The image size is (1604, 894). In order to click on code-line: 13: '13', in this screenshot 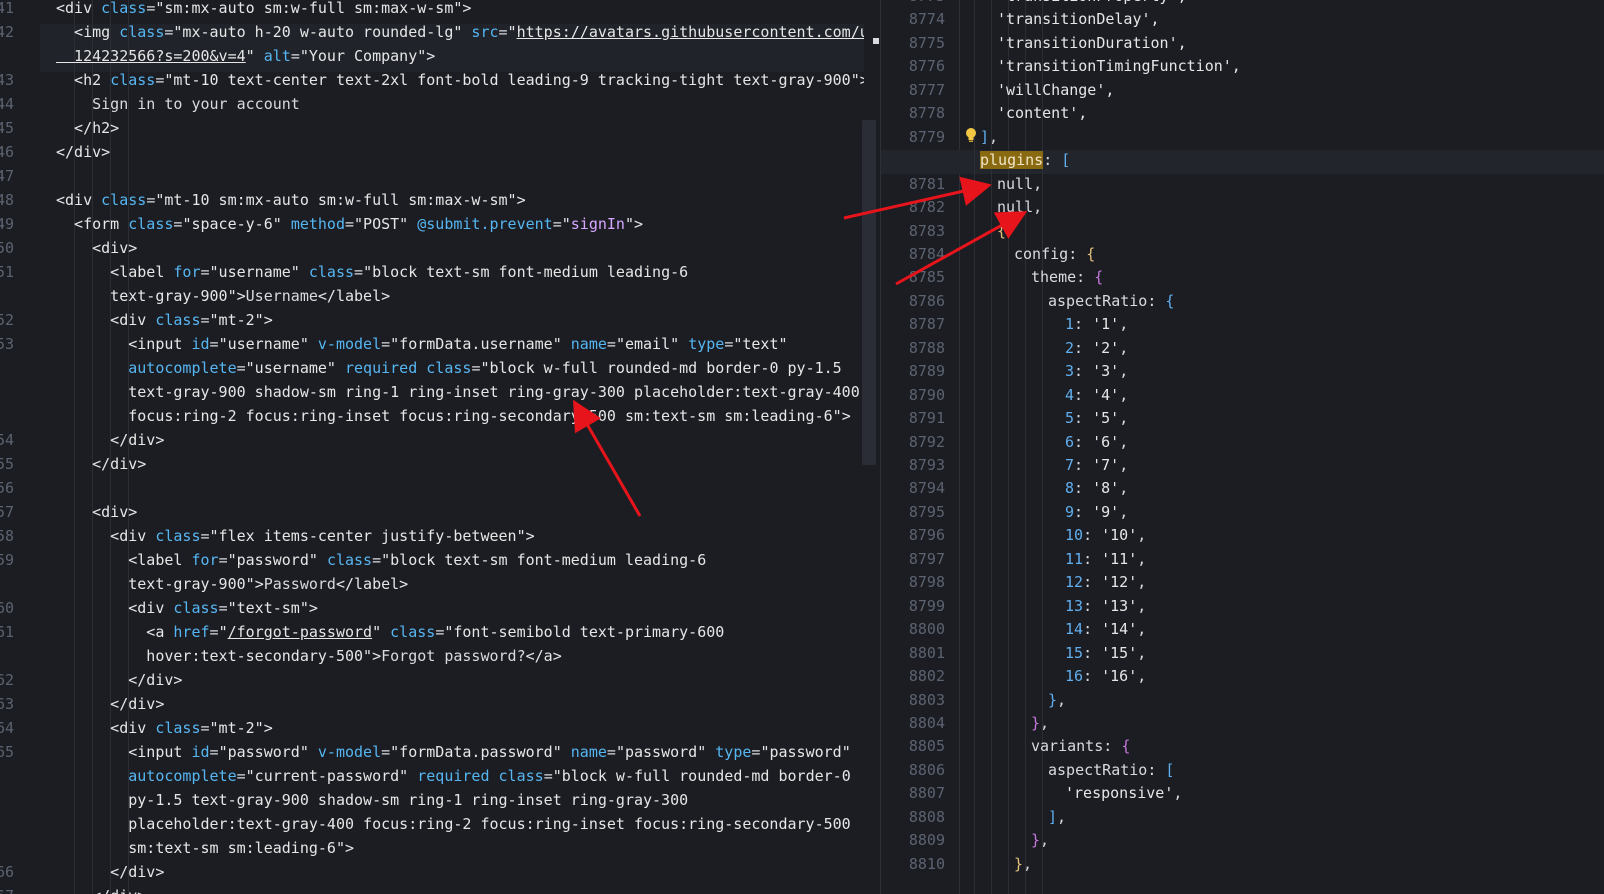, I will do `click(1105, 606)`.